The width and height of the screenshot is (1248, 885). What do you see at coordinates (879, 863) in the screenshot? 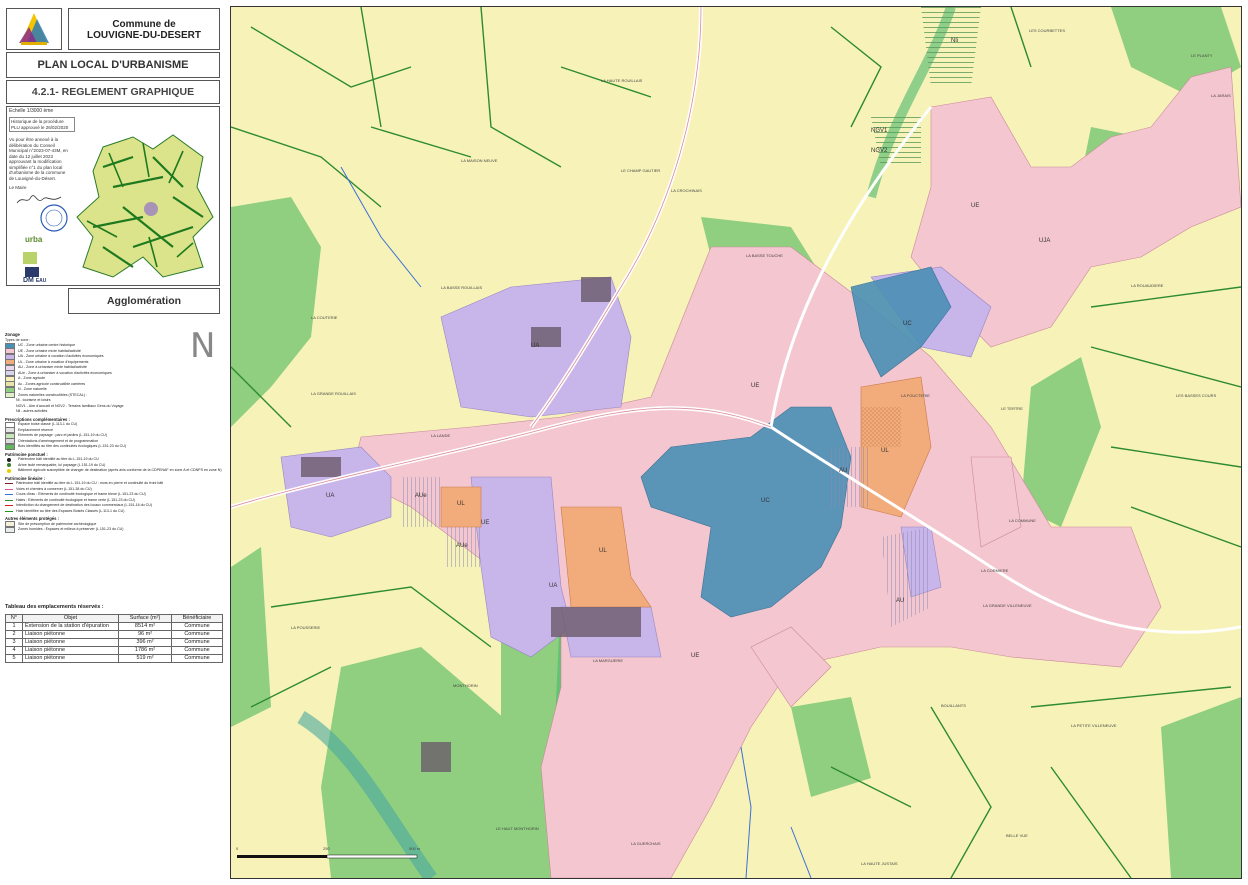
I see `place-label: LA HAUTE JUSTAIS` at bounding box center [879, 863].